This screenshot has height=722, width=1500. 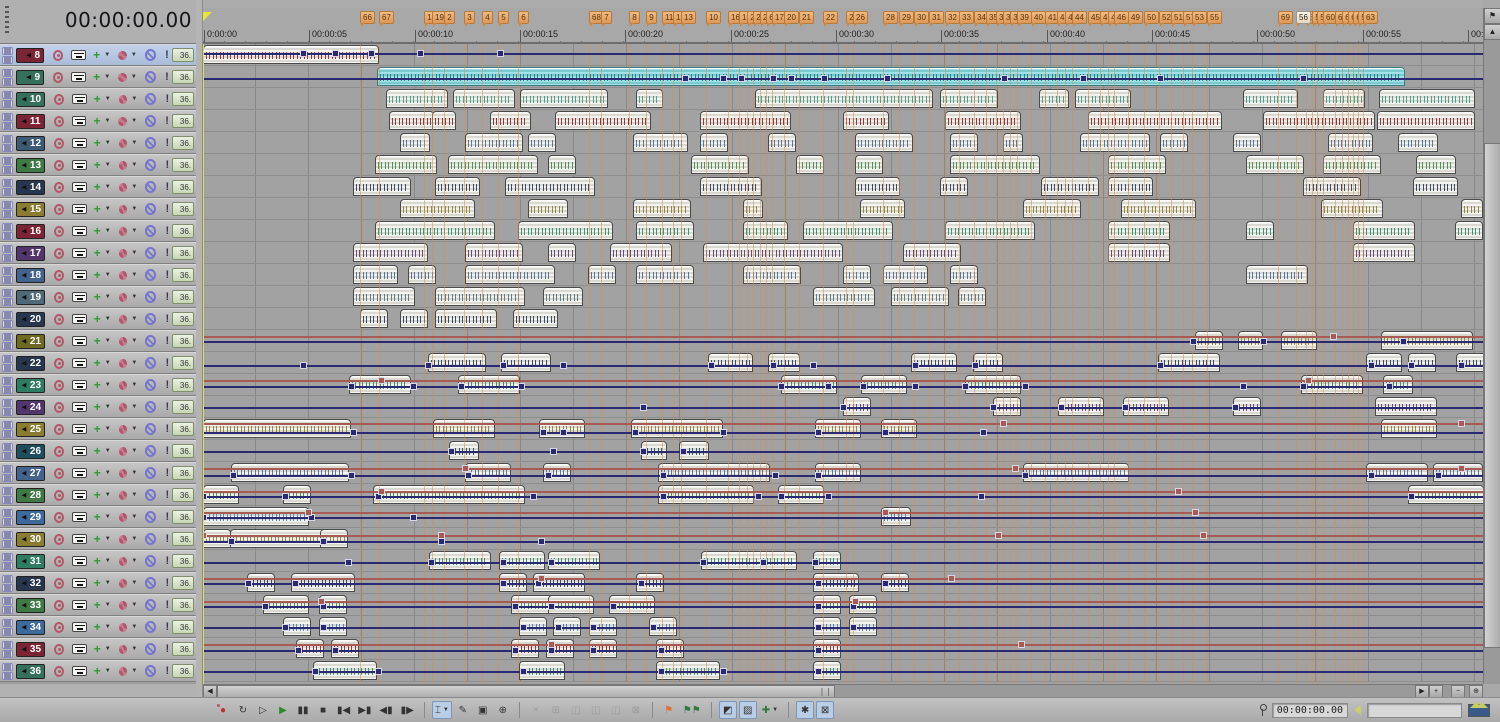 I want to click on track-header-row: ◄ 31 + ▼ ▼ ! 36., so click(x=98, y=561).